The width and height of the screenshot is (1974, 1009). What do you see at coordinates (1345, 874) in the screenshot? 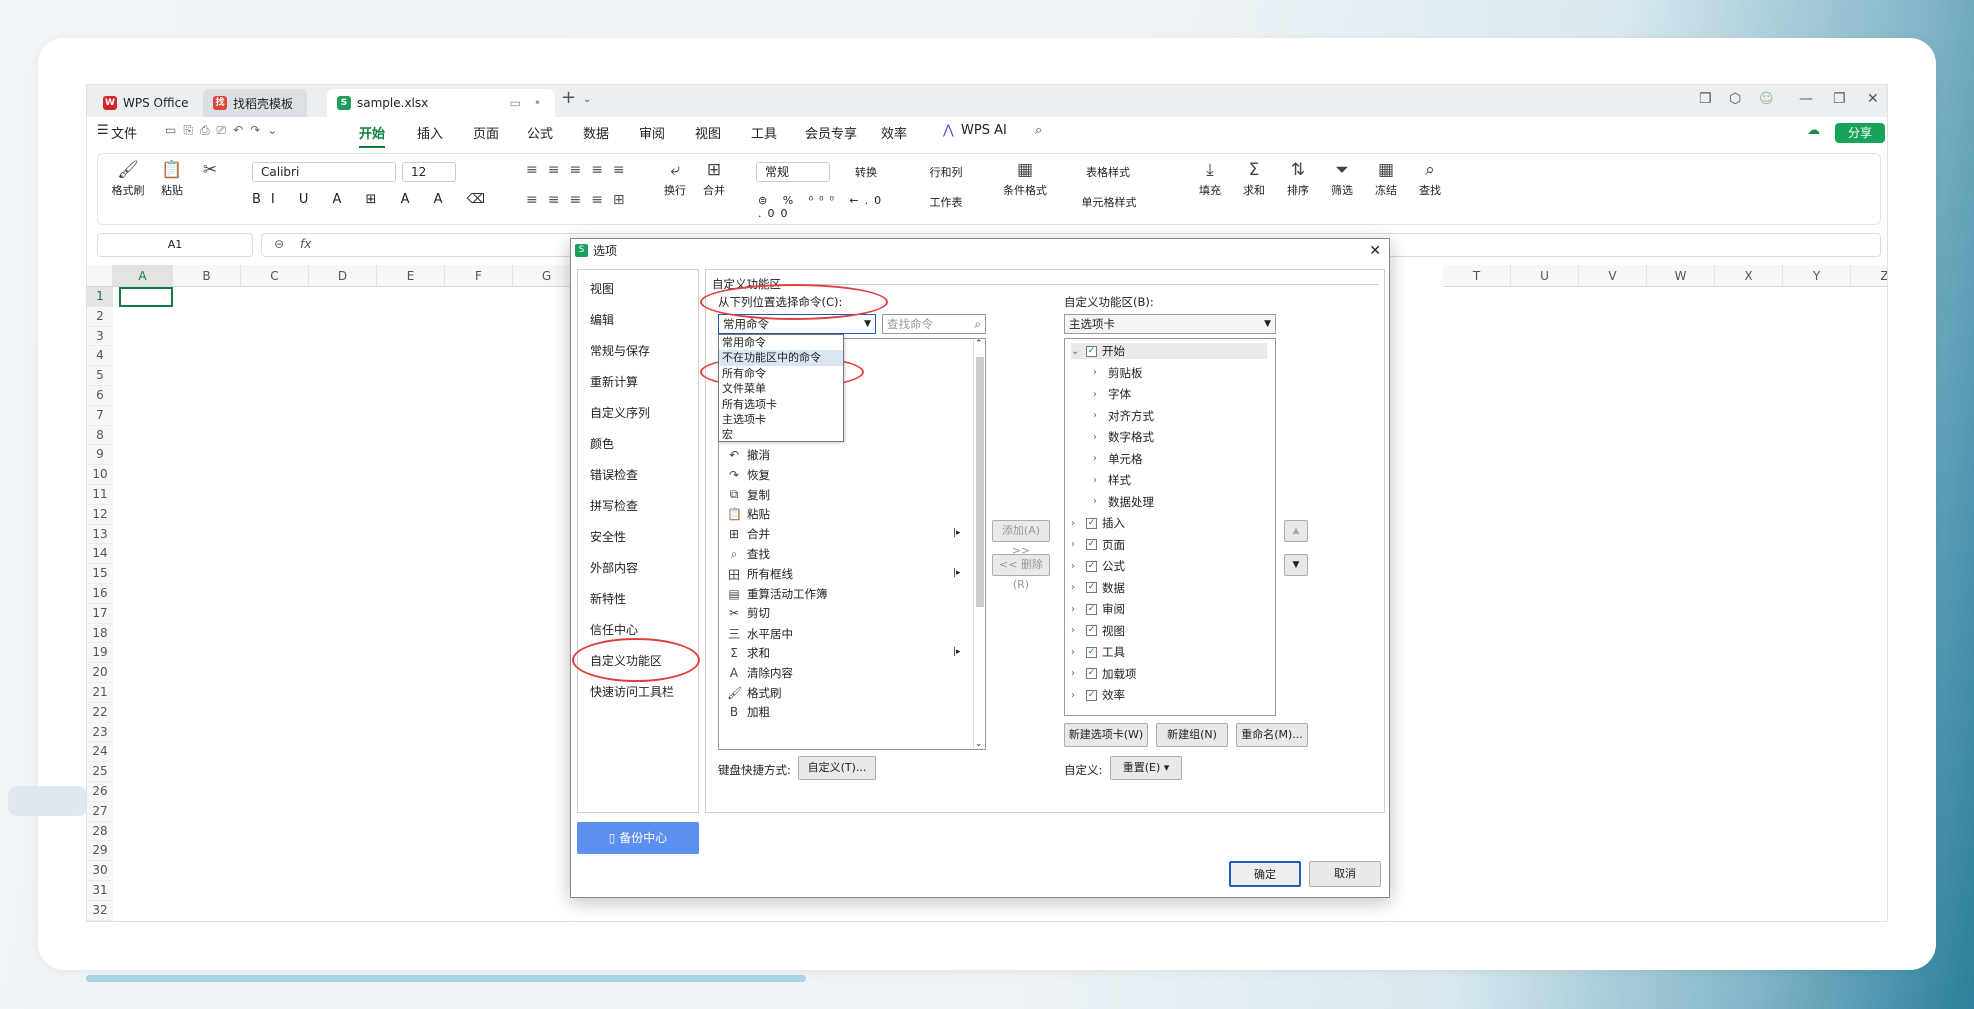
I see `cancel-button: 取消` at bounding box center [1345, 874].